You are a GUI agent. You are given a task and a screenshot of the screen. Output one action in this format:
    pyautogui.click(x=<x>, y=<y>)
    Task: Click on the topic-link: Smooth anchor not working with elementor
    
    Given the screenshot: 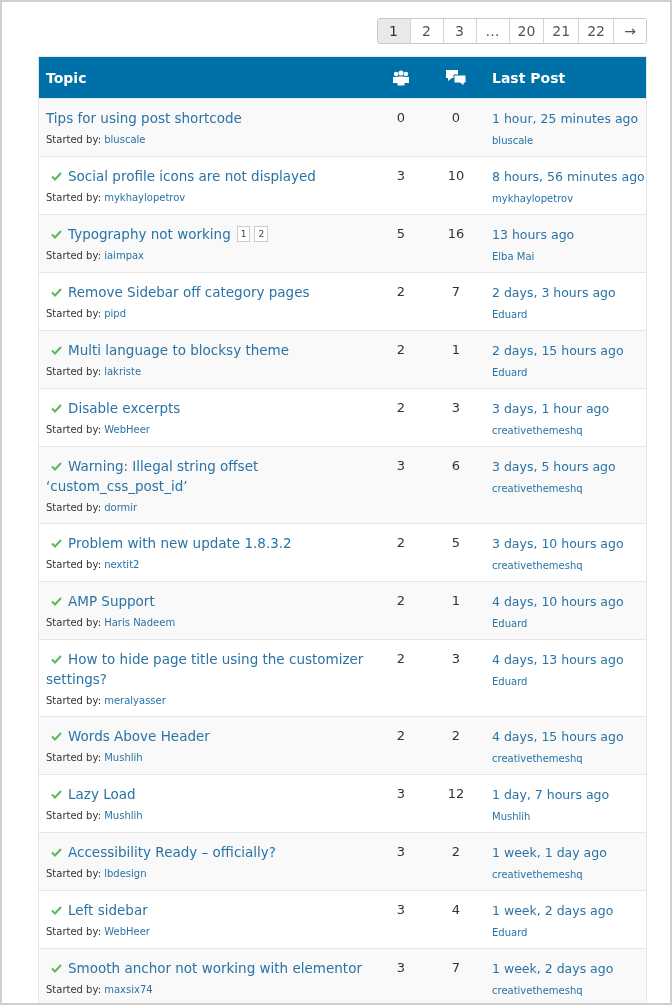 What is the action you would take?
    pyautogui.click(x=204, y=968)
    